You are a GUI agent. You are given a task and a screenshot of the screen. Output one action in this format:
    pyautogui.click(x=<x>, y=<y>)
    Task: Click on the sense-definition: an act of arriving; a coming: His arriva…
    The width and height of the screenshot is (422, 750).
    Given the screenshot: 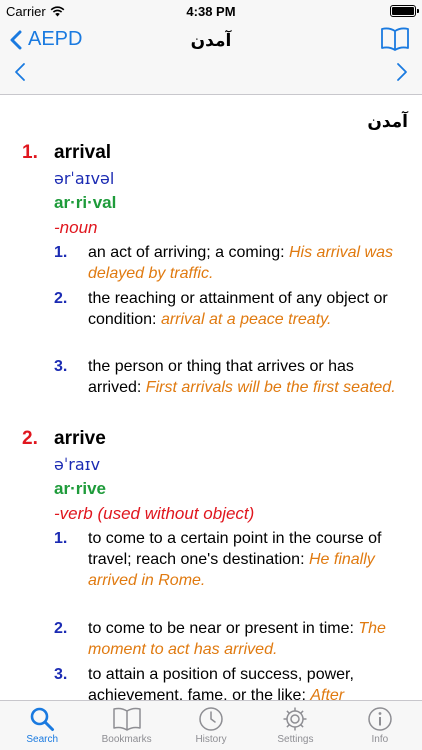 What is the action you would take?
    pyautogui.click(x=249, y=263)
    